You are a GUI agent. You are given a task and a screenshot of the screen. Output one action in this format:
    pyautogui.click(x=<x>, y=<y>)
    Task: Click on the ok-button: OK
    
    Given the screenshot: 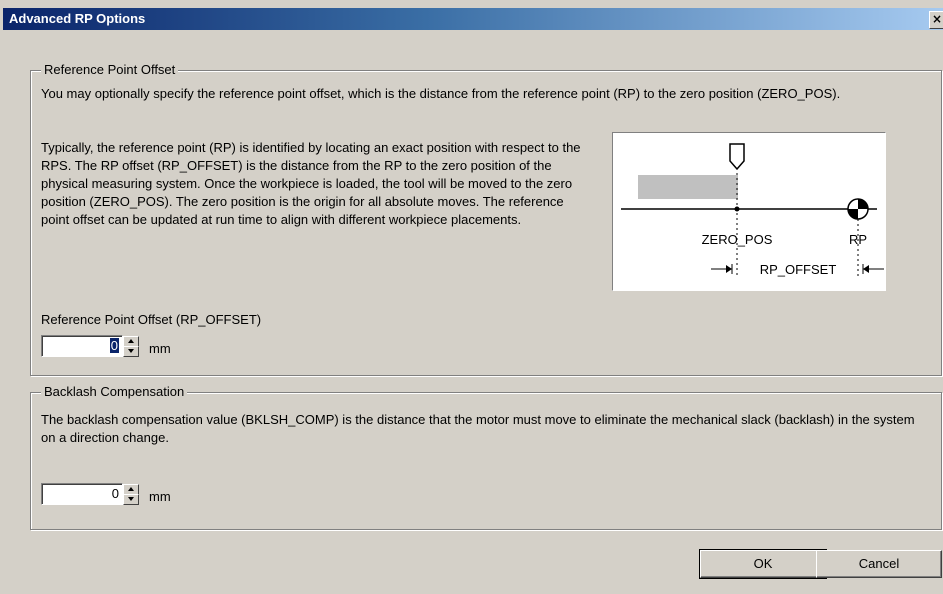 What is the action you would take?
    pyautogui.click(x=763, y=564)
    